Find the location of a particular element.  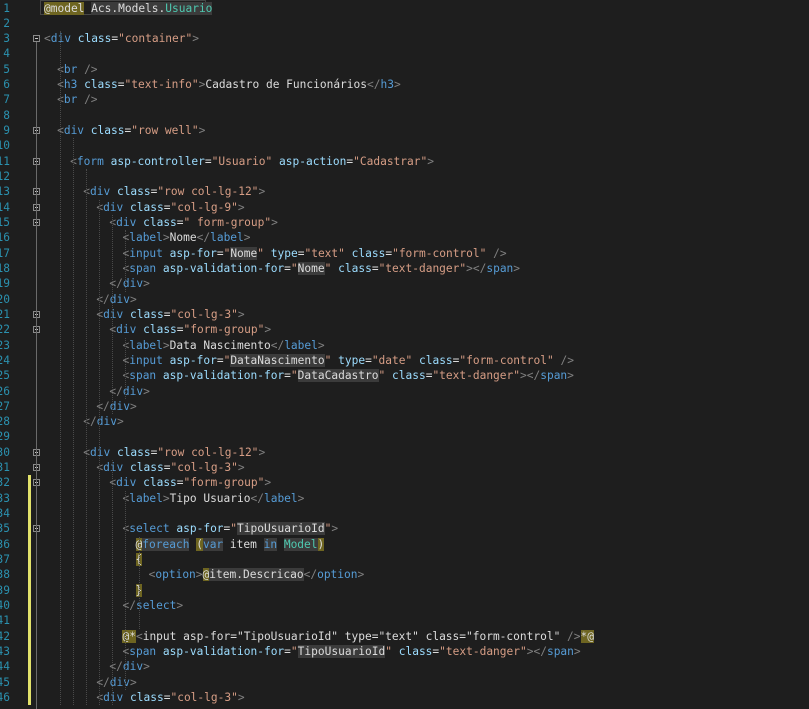

code-token: span is located at coordinates (143, 651).